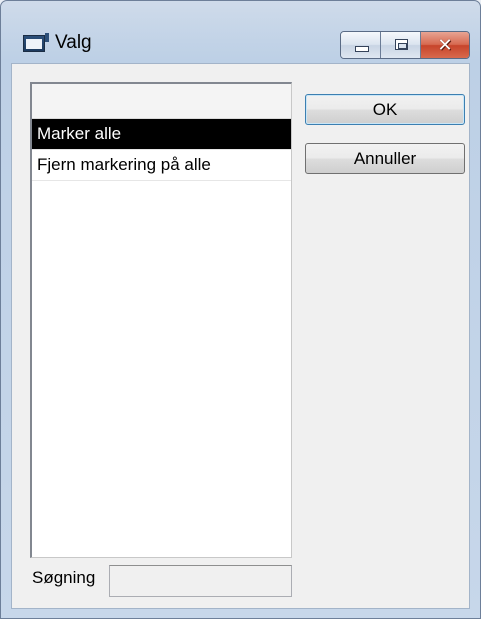 The height and width of the screenshot is (619, 481). I want to click on maximize-button, so click(401, 45).